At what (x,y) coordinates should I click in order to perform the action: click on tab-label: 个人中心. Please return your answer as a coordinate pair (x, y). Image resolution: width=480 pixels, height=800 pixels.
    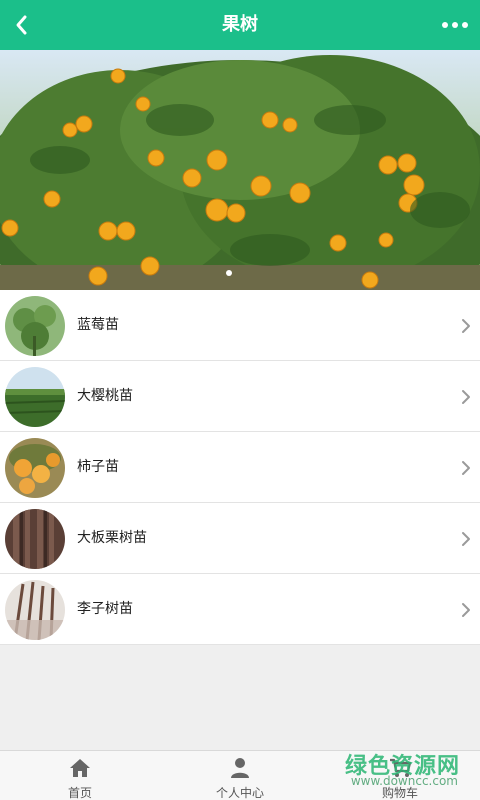
    Looking at the image, I should click on (239, 793).